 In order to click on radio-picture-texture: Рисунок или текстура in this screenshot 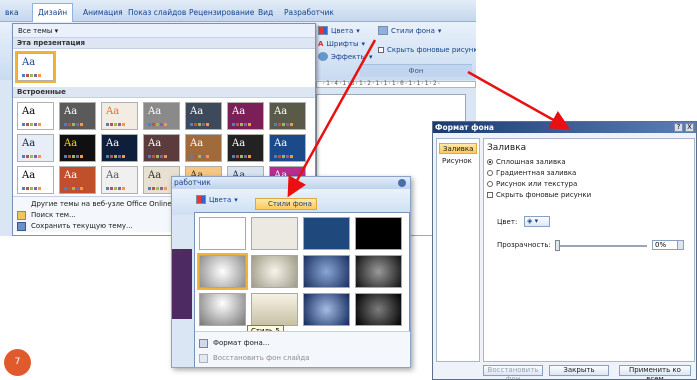, I will do `click(532, 184)`.